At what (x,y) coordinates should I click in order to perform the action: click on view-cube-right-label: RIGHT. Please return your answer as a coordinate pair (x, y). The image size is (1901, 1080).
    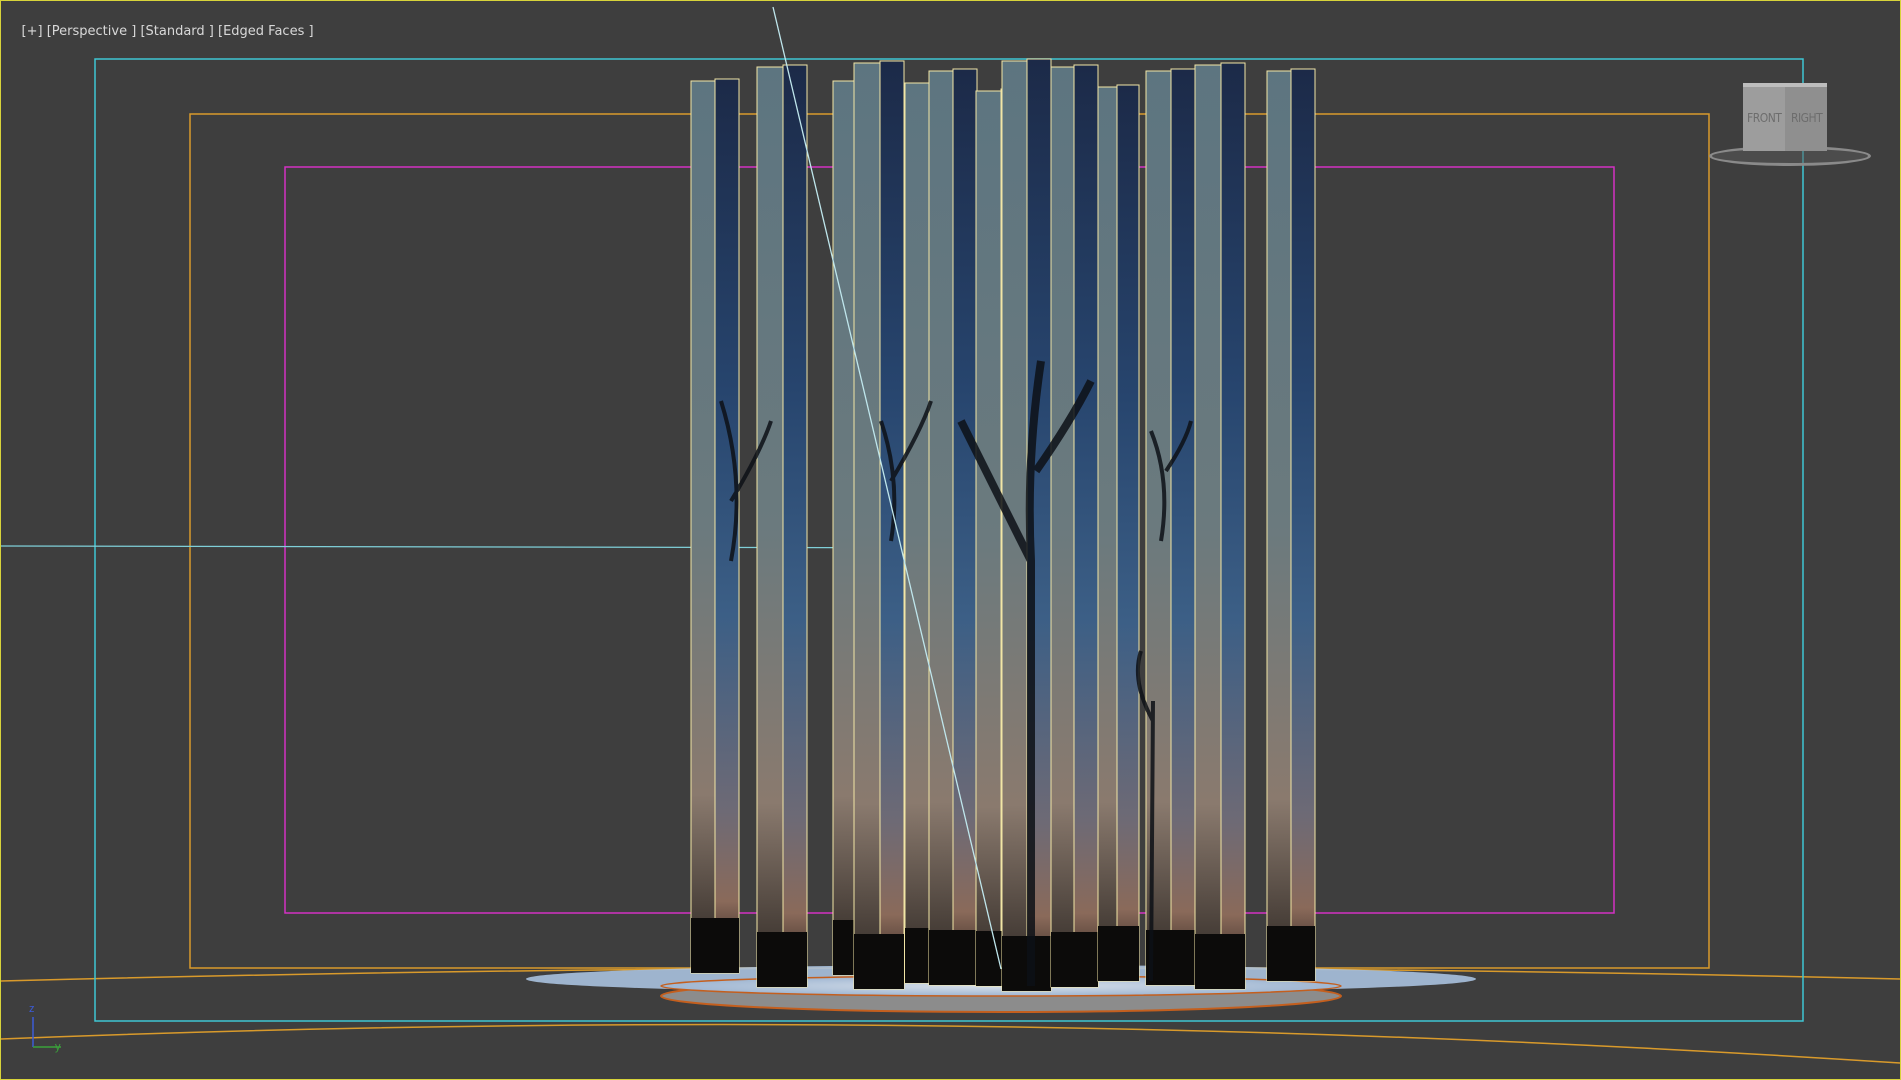
    Looking at the image, I should click on (1807, 118).